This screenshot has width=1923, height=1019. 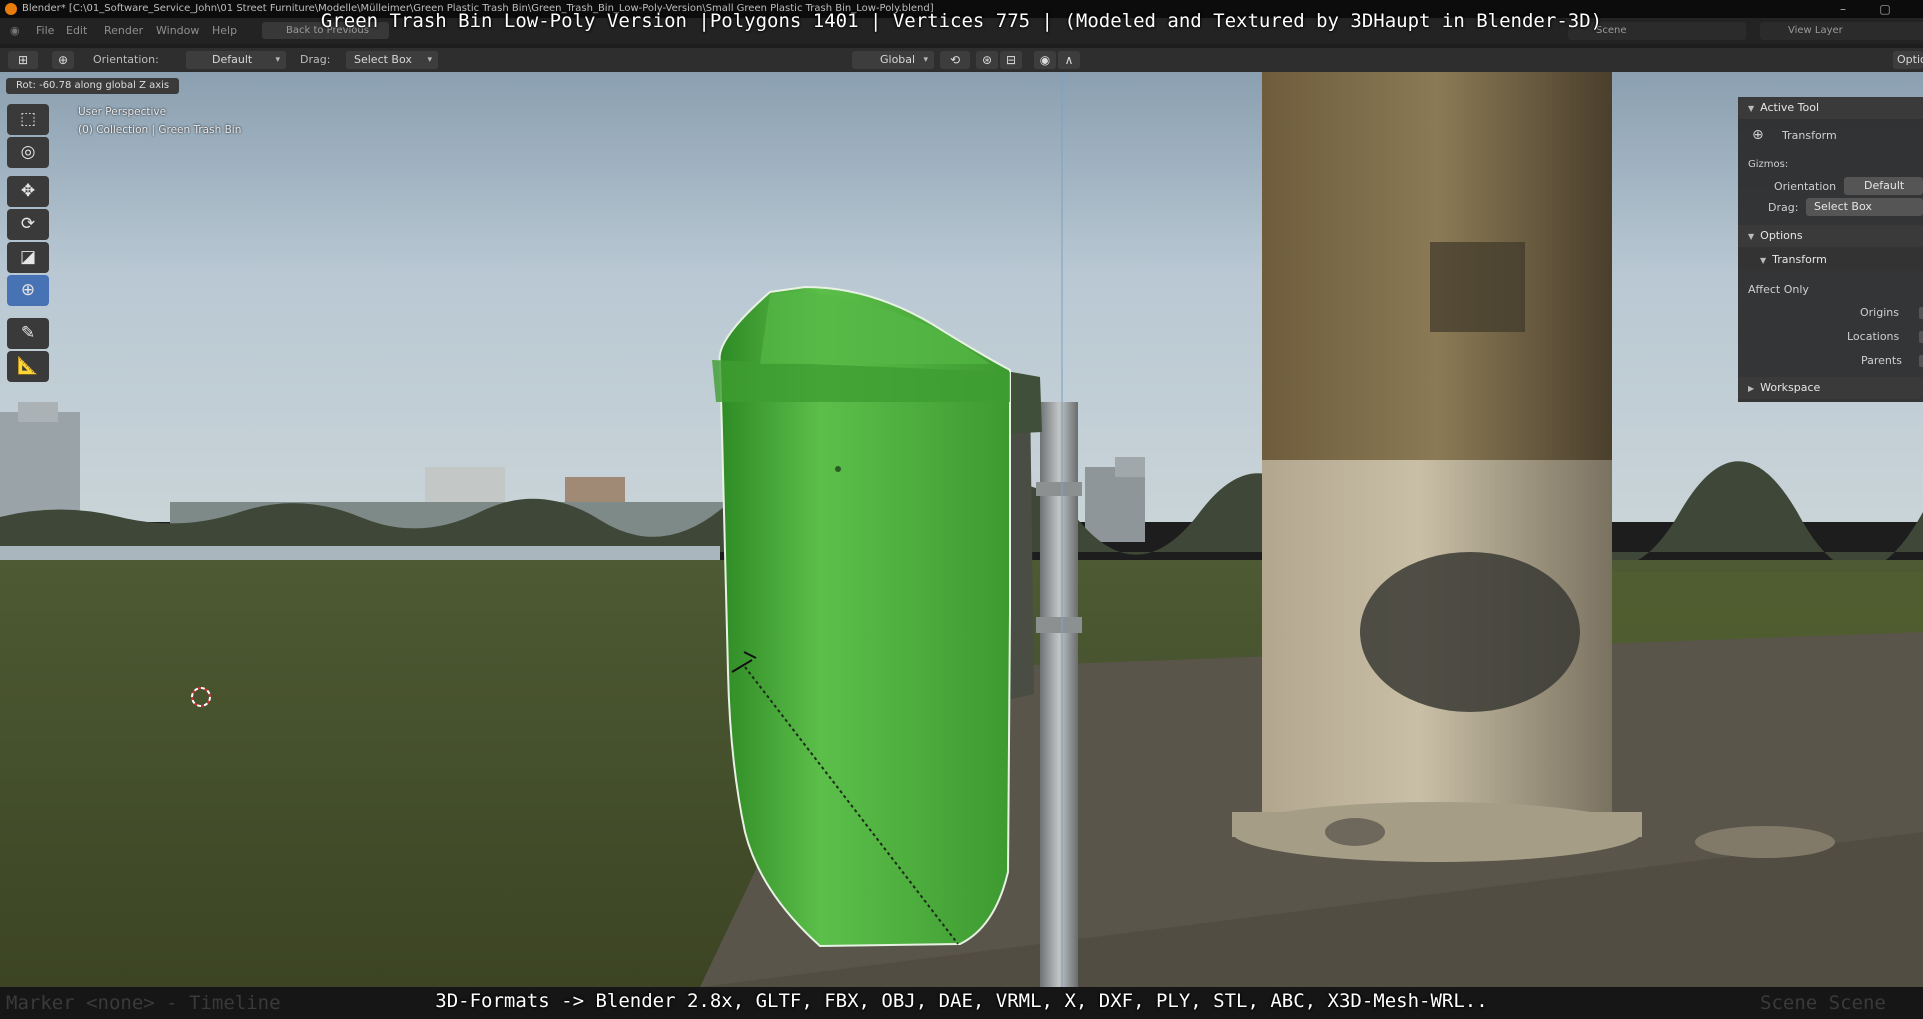 What do you see at coordinates (1883, 186) in the screenshot?
I see `np-orientation-dropdown: Default` at bounding box center [1883, 186].